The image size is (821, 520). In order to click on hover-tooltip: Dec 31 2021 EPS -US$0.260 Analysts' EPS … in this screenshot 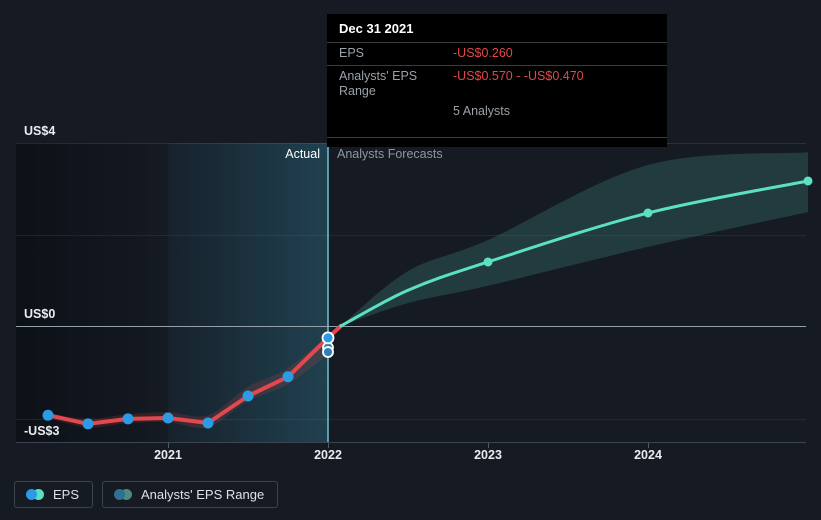, I will do `click(497, 80)`.